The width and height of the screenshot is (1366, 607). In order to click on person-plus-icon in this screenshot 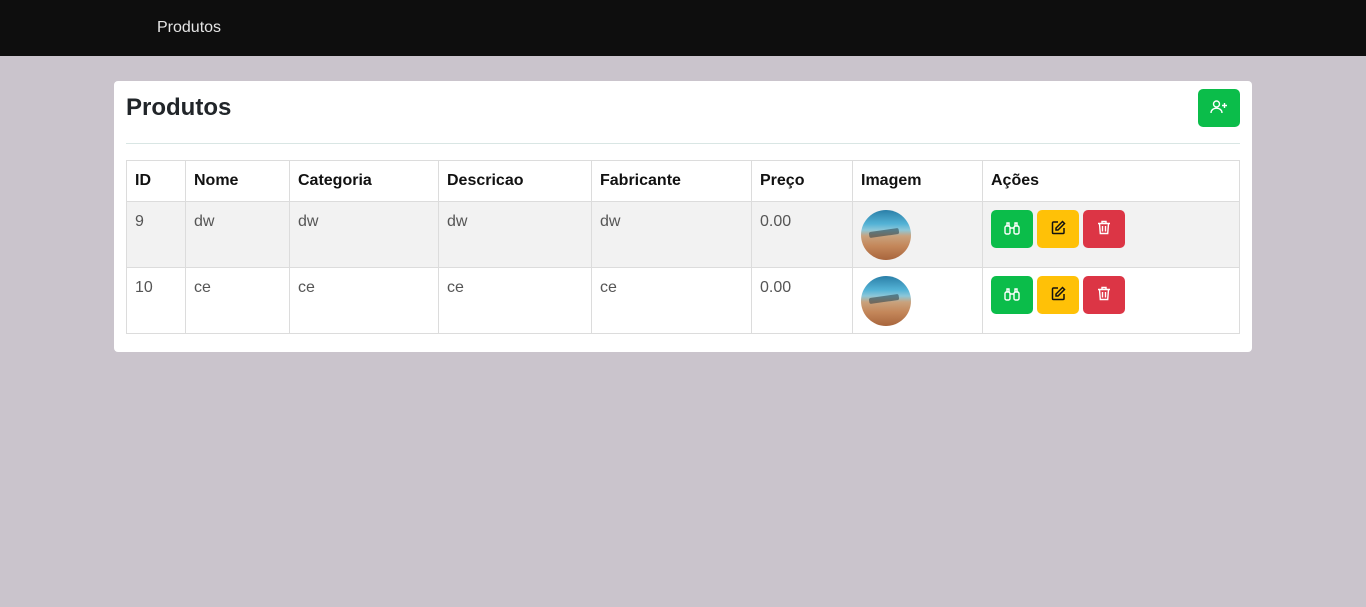, I will do `click(1219, 108)`.